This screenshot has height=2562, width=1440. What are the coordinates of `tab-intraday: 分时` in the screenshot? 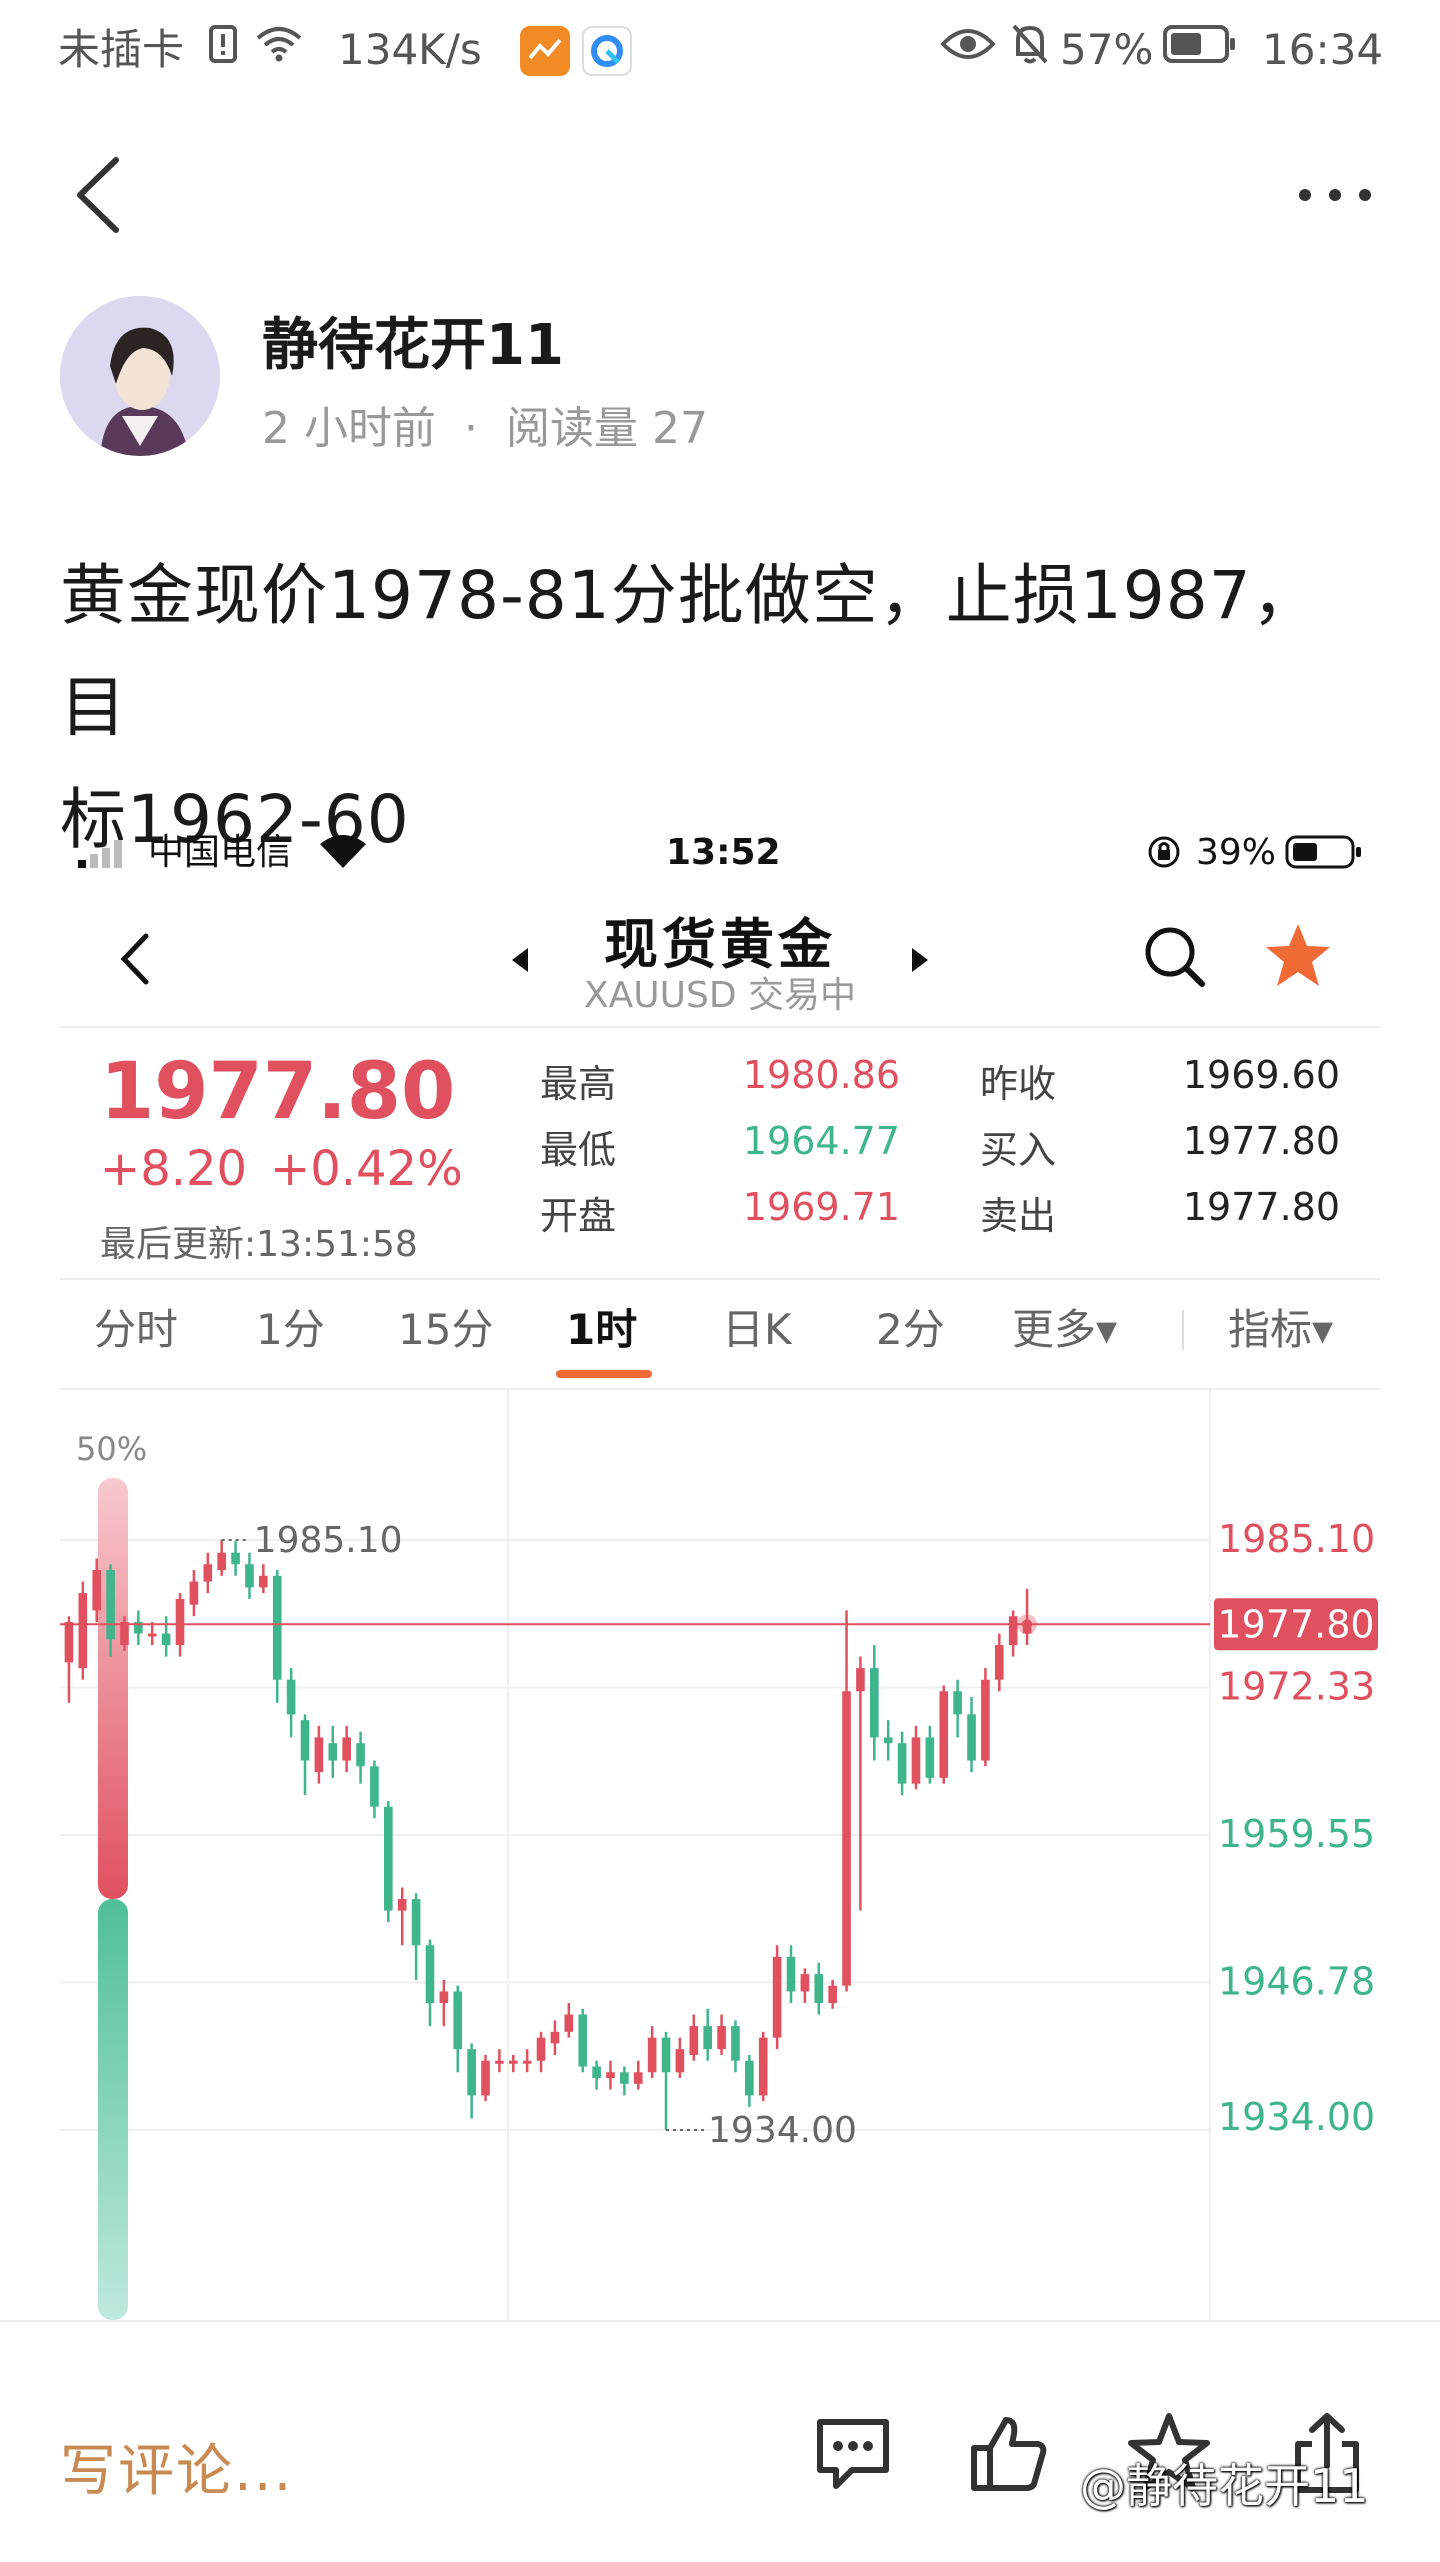 It's located at (136, 1330).